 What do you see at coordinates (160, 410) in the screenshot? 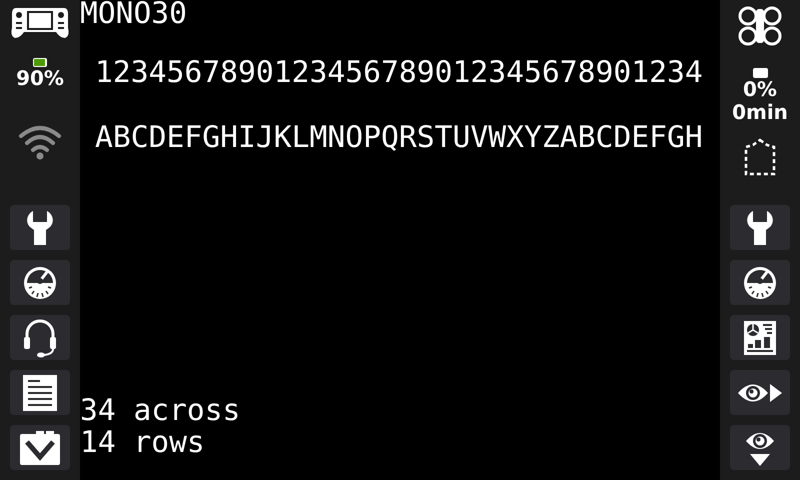
I see `grid-size-text: 34 across` at bounding box center [160, 410].